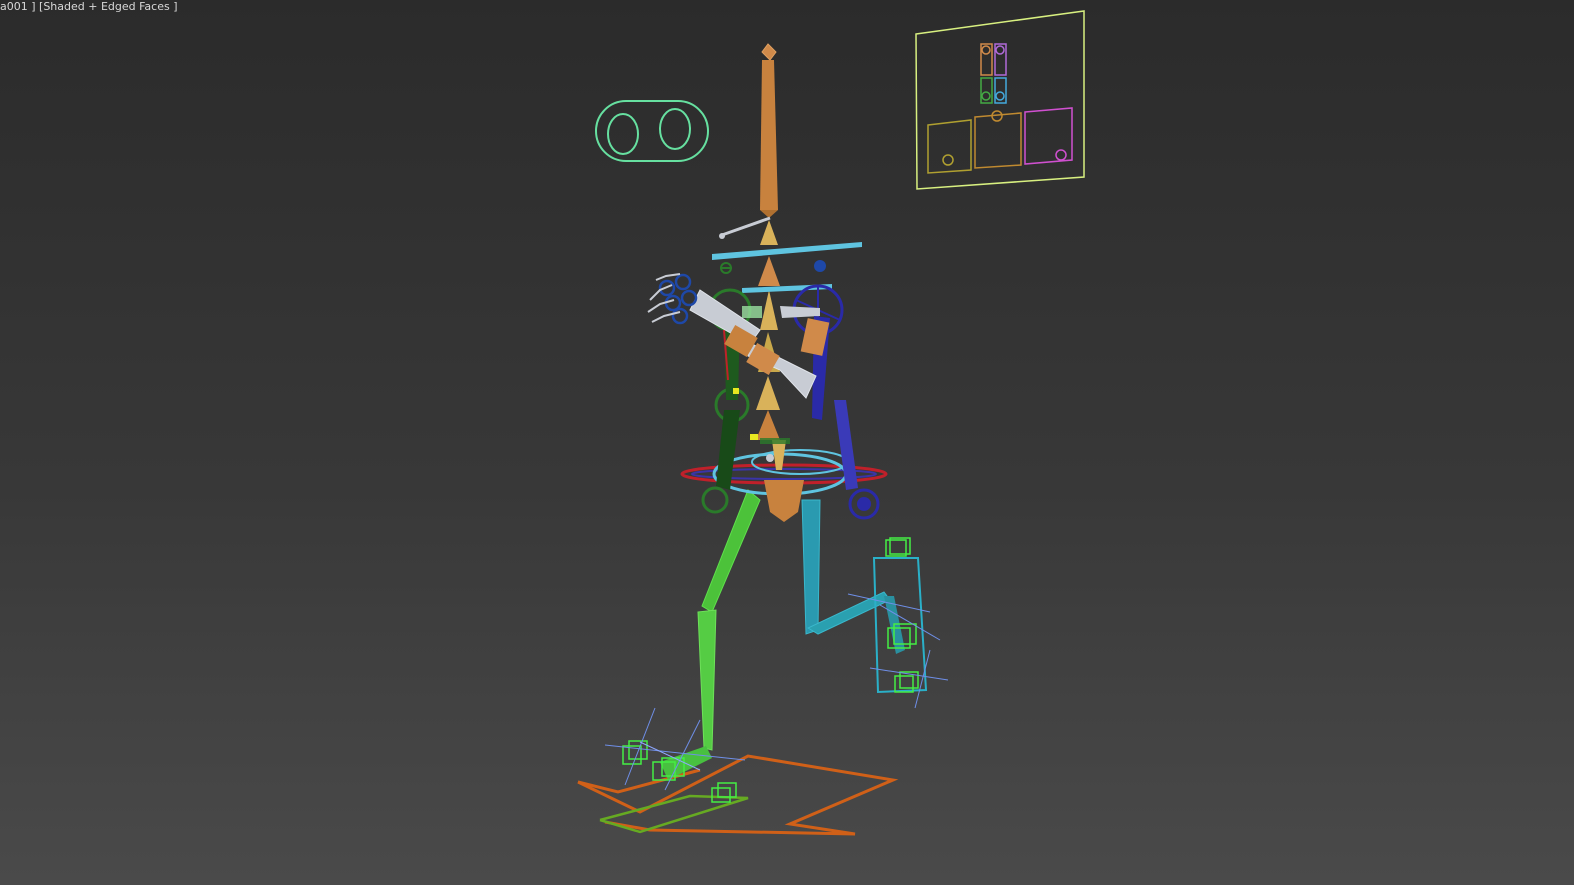 The width and height of the screenshot is (1574, 885). I want to click on left-leg, so click(710, 634).